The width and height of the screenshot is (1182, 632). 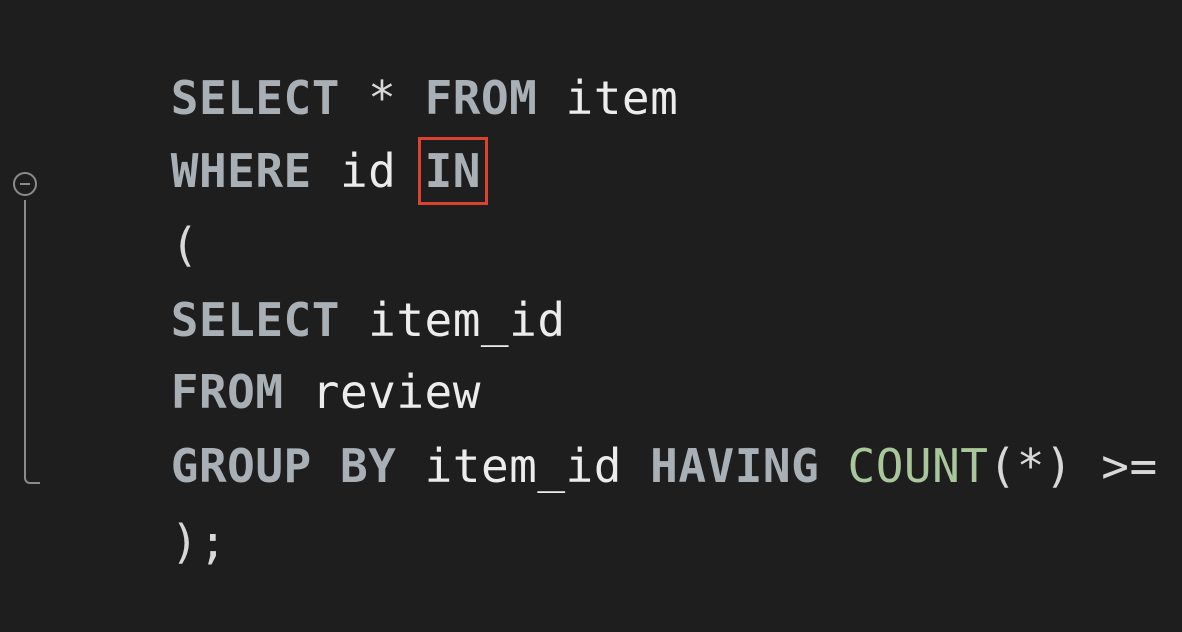 What do you see at coordinates (918, 466) in the screenshot?
I see `count-function: COUNT` at bounding box center [918, 466].